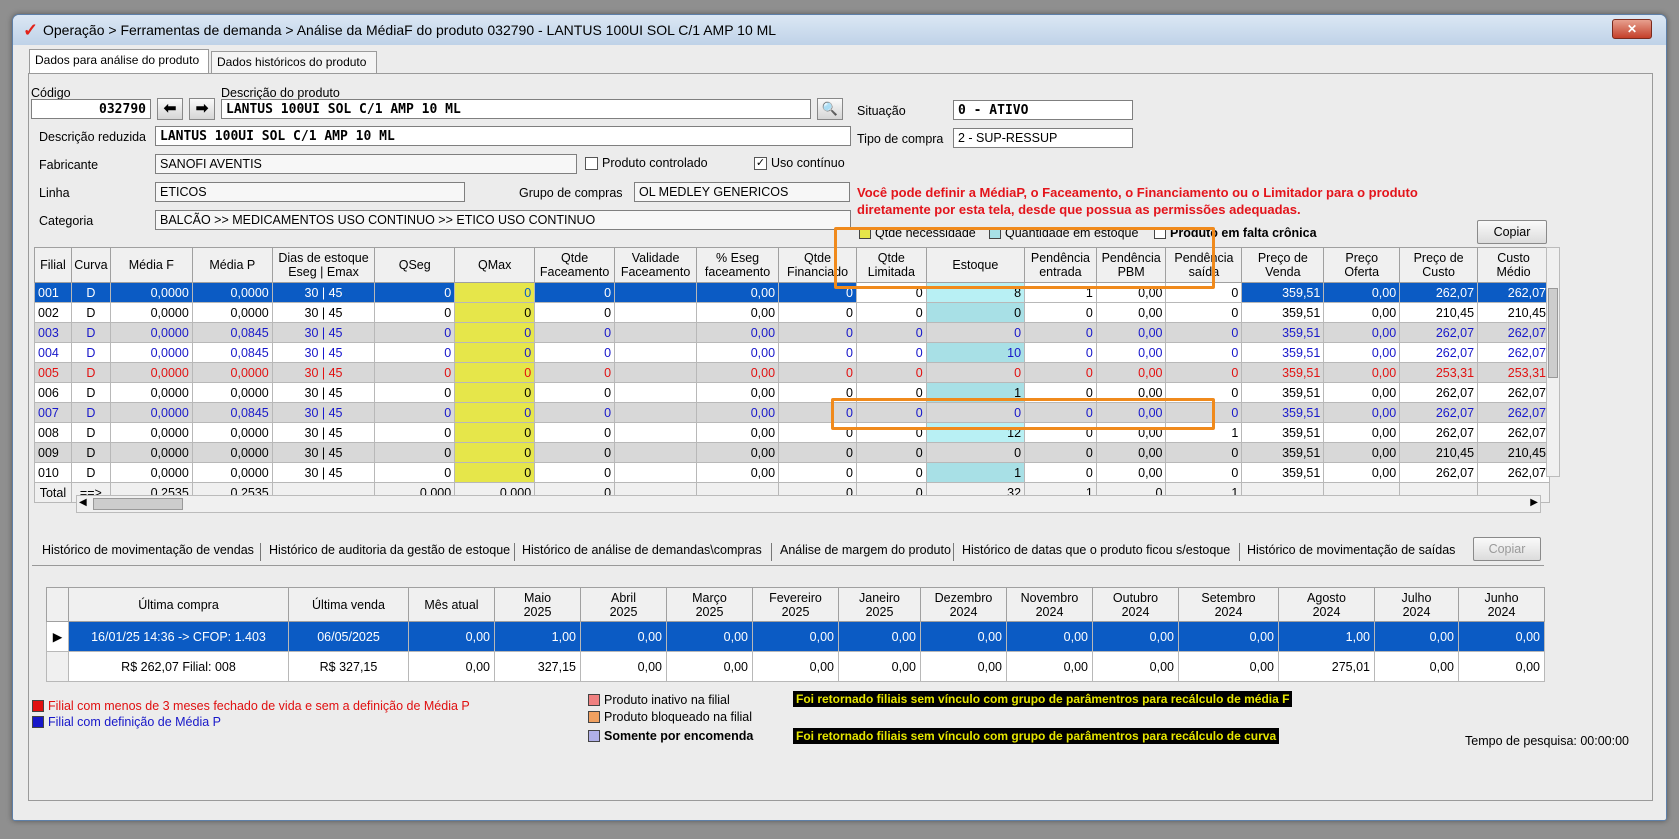  What do you see at coordinates (503, 136) in the screenshot?
I see `desc-reduzida-field: LANTUS 100UI SOL C/1 AMP 10 ML` at bounding box center [503, 136].